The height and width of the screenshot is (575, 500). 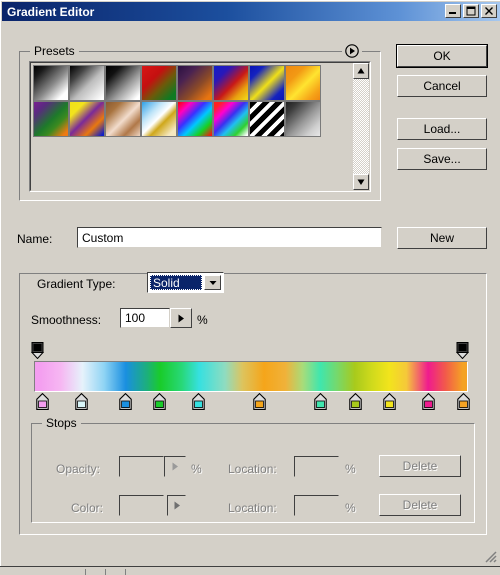 What do you see at coordinates (489, 11) in the screenshot?
I see `close-button` at bounding box center [489, 11].